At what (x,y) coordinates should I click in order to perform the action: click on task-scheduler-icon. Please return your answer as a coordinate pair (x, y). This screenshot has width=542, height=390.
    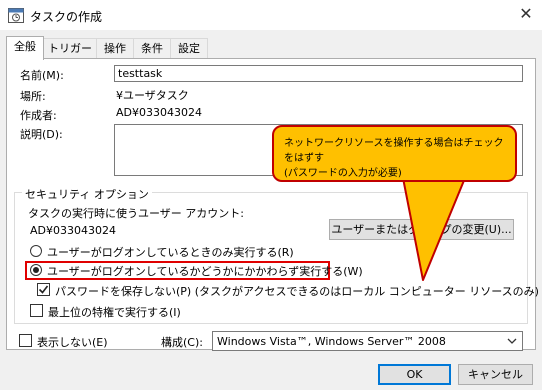
    Looking at the image, I should click on (16, 15).